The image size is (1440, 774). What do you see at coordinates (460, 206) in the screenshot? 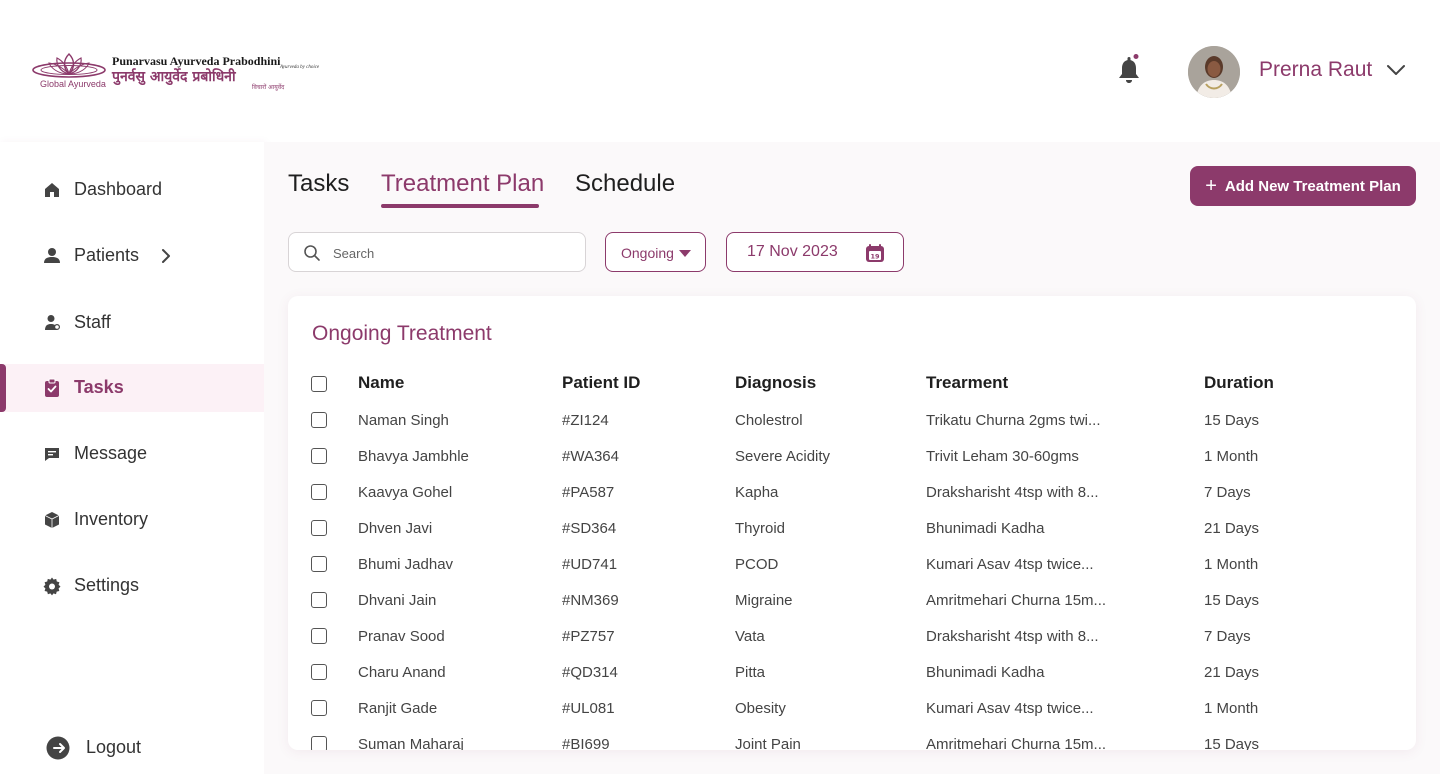
I see `active-tab-underline` at bounding box center [460, 206].